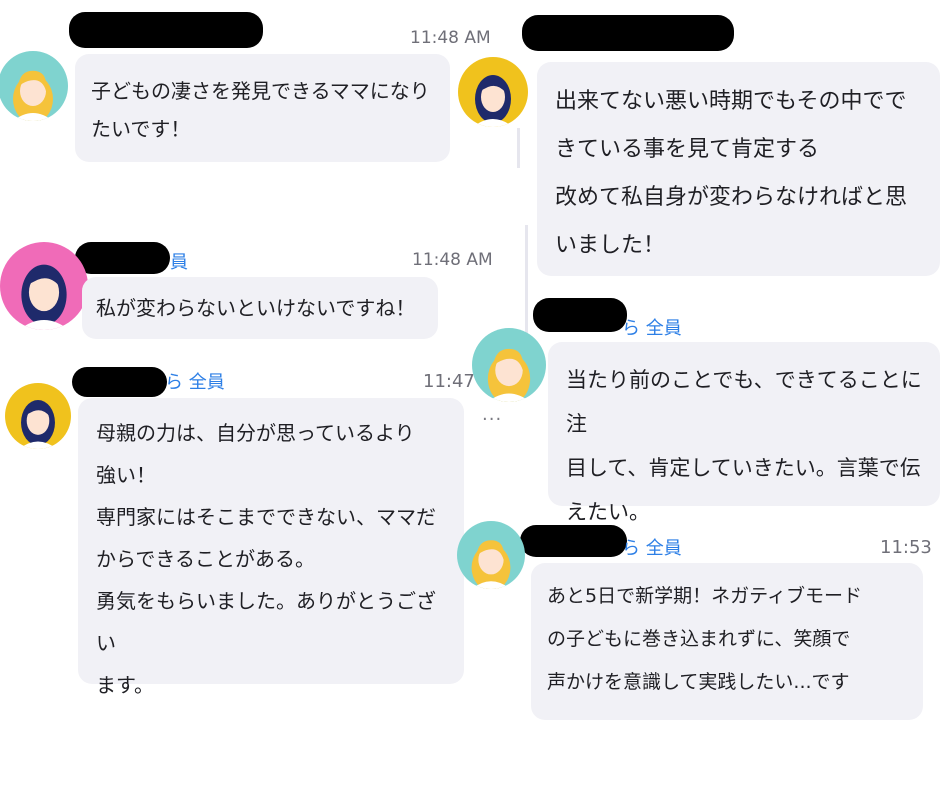 Image resolution: width=940 pixels, height=788 pixels. I want to click on message-time: 11:53, so click(906, 547).